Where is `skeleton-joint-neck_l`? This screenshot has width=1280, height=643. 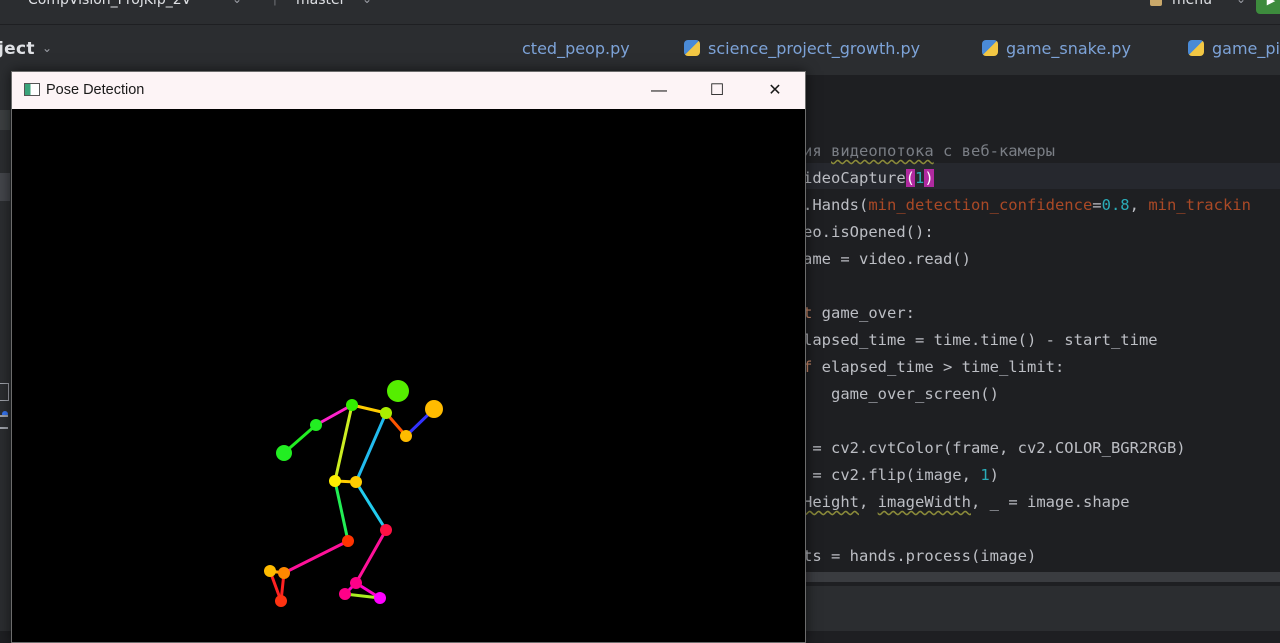
skeleton-joint-neck_l is located at coordinates (352, 405).